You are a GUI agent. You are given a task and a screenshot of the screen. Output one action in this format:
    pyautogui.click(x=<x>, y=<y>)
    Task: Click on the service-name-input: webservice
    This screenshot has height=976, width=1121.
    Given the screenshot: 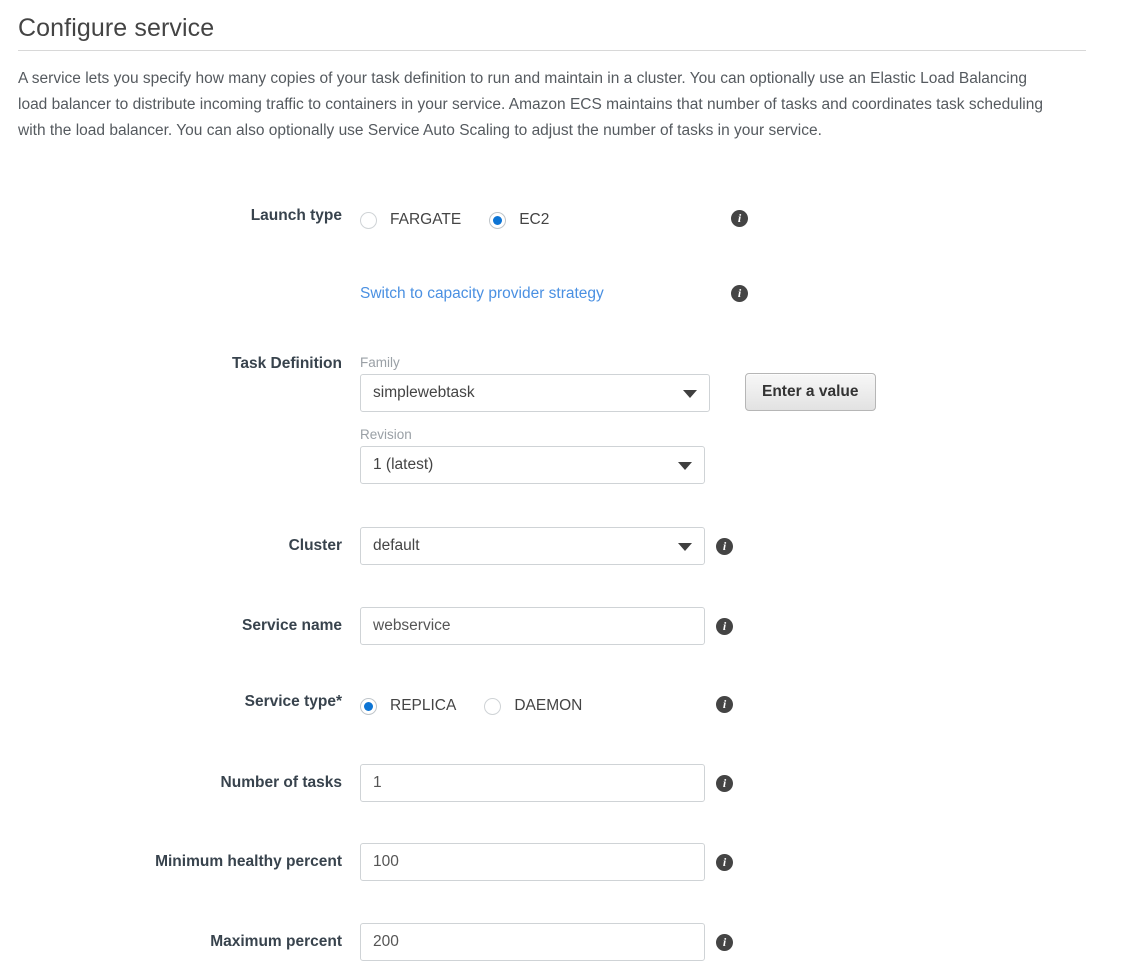 What is the action you would take?
    pyautogui.click(x=532, y=626)
    